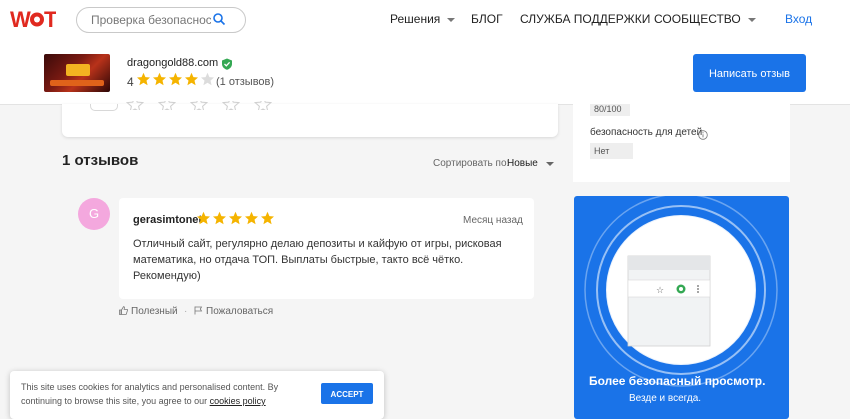 This screenshot has width=850, height=419. What do you see at coordinates (646, 132) in the screenshot?
I see `kids-safety-label: безопасность для детей` at bounding box center [646, 132].